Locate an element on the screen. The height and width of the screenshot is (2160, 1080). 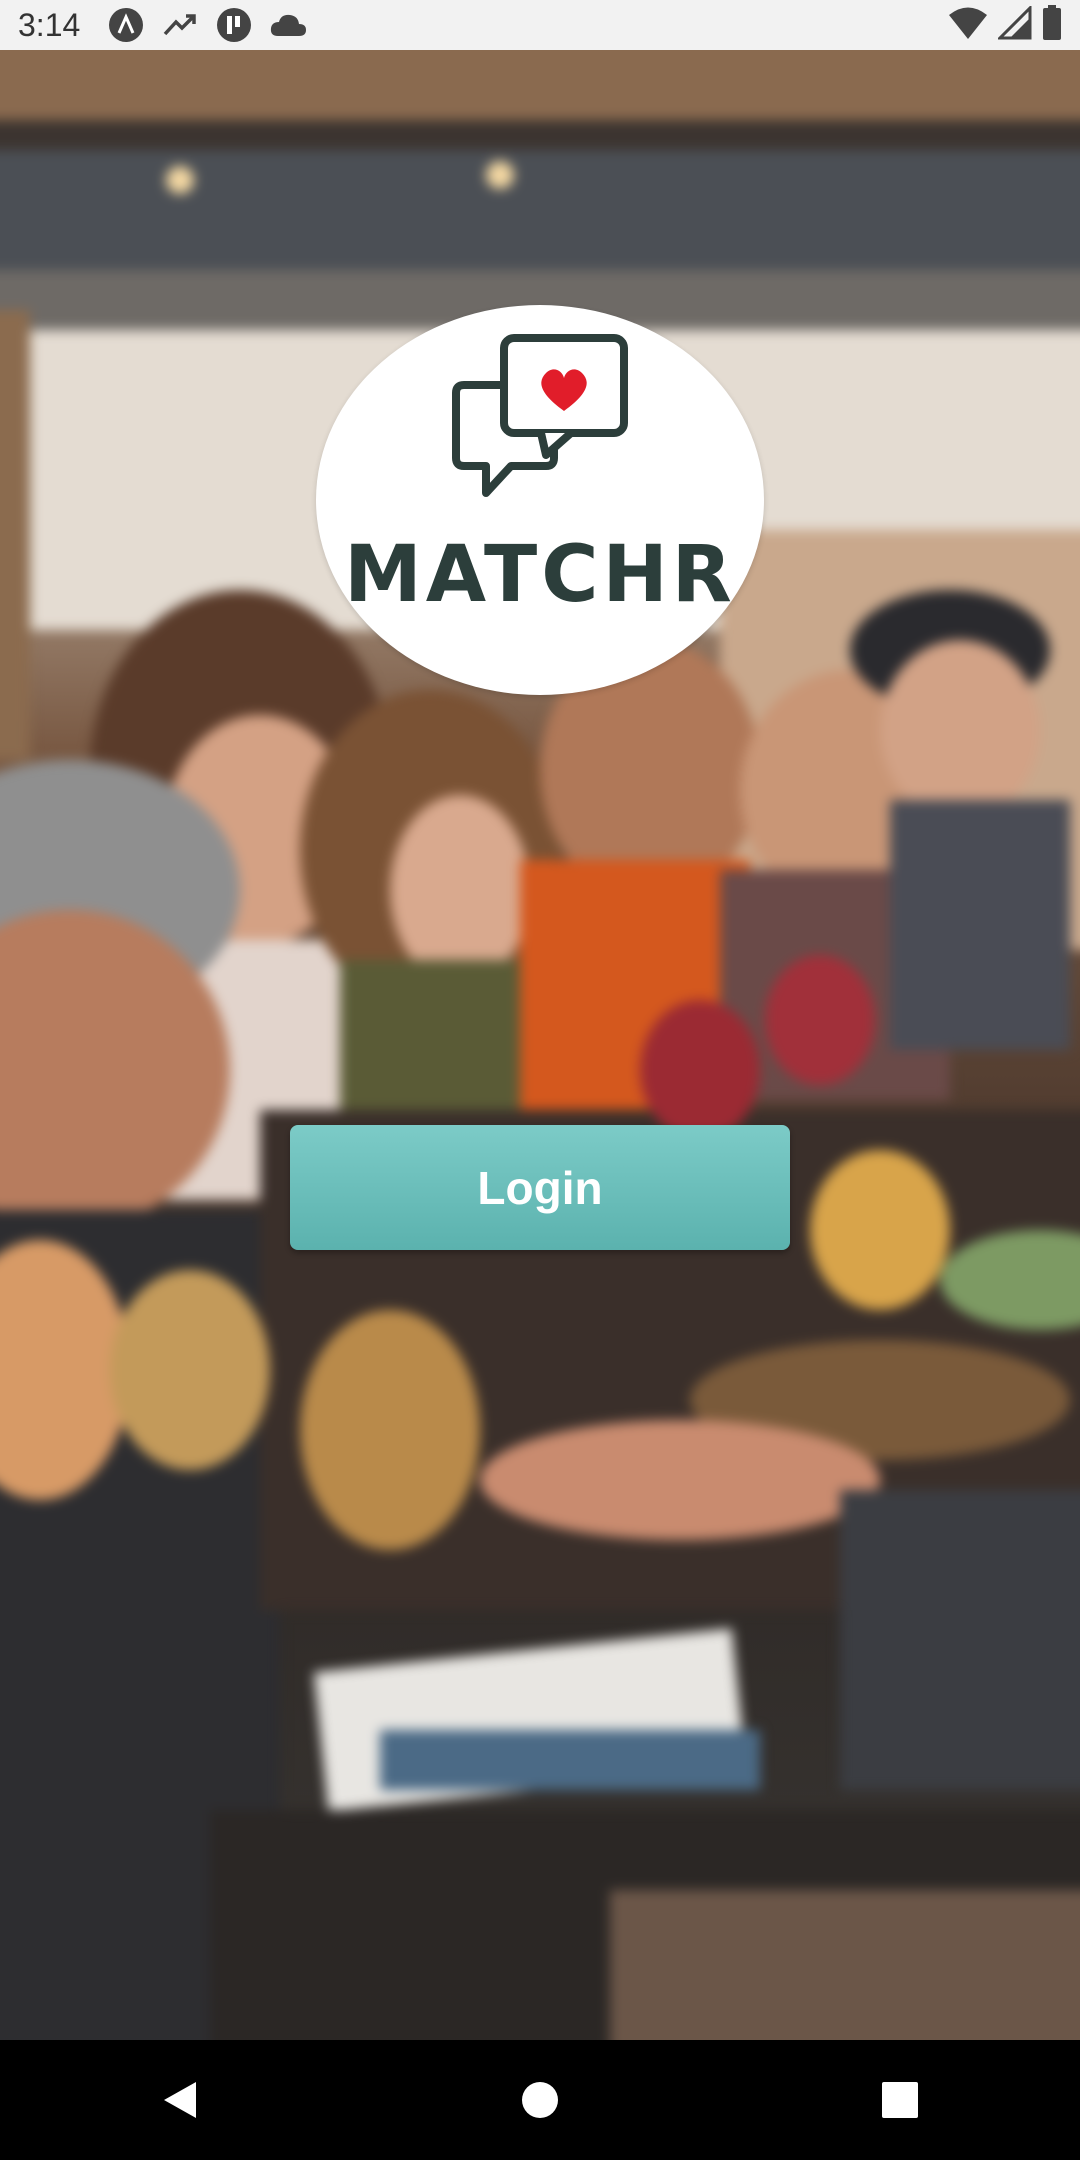
cell-signal-icon is located at coordinates (1014, 24).